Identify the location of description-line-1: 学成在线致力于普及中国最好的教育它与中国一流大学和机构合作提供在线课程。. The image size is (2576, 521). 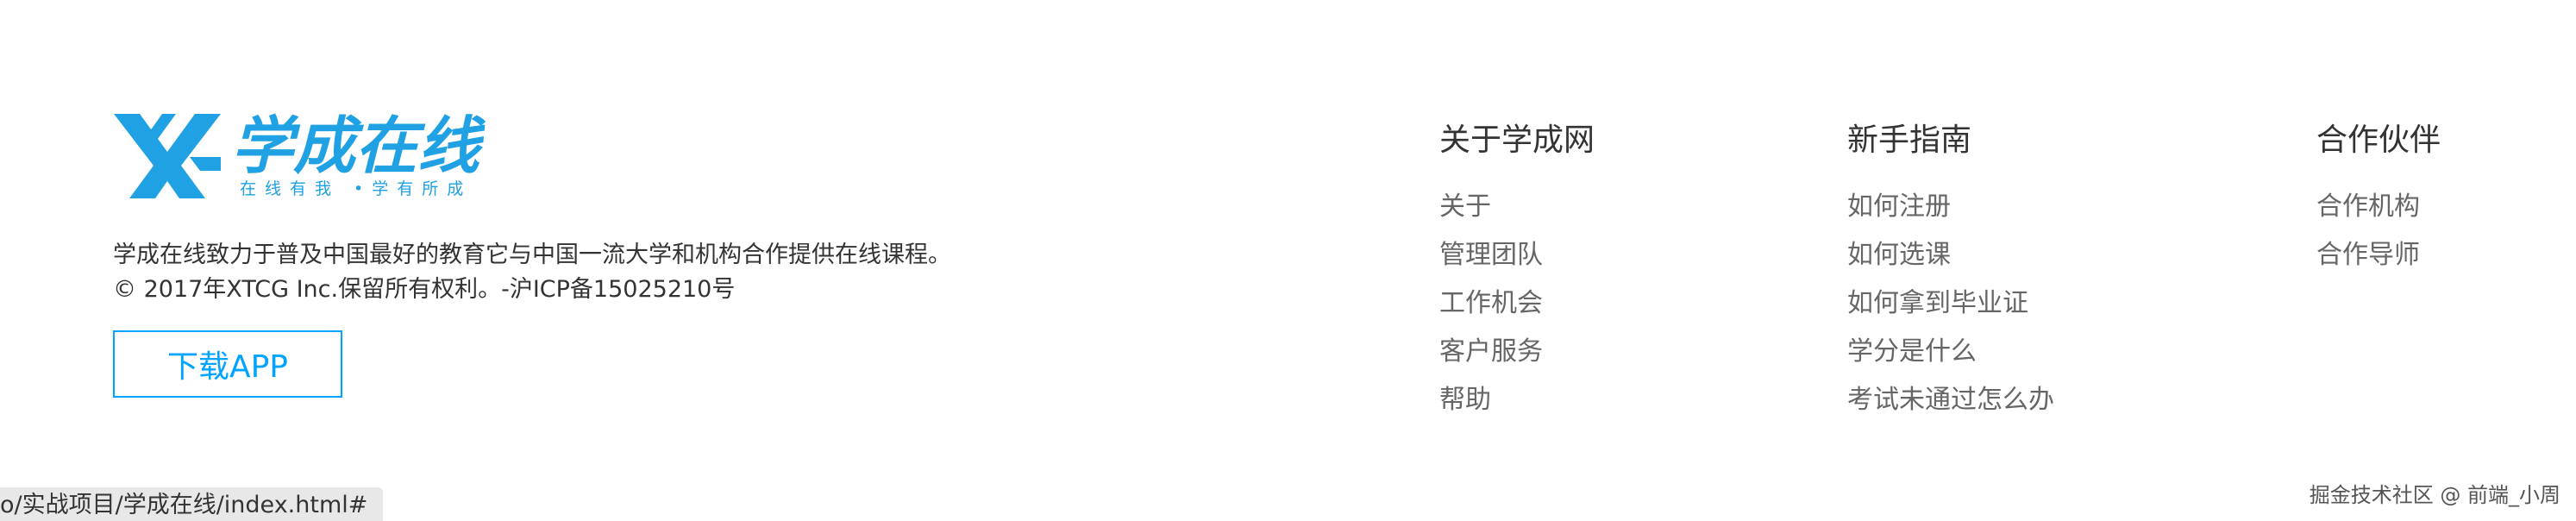
(532, 255).